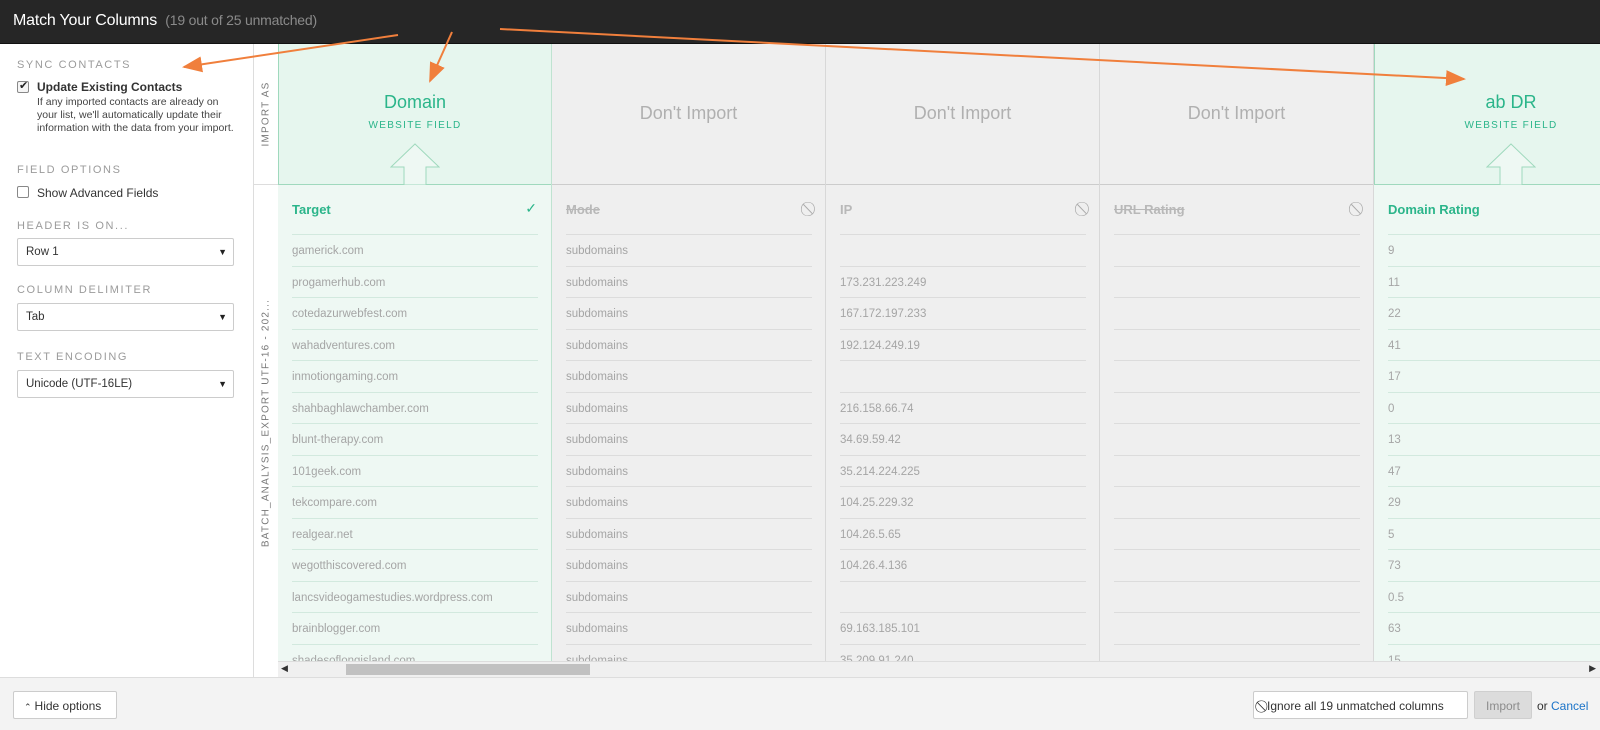 This screenshot has width=1600, height=730. What do you see at coordinates (1149, 209) in the screenshot?
I see `source-column-name: URL Rating` at bounding box center [1149, 209].